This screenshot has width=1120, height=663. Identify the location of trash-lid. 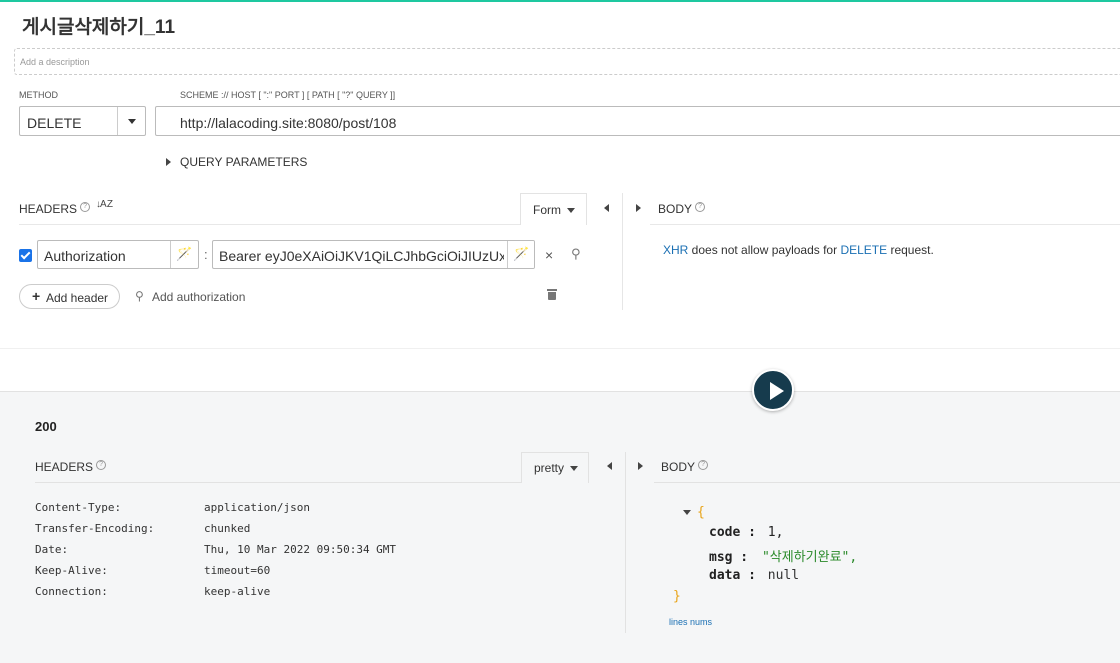
(552, 290).